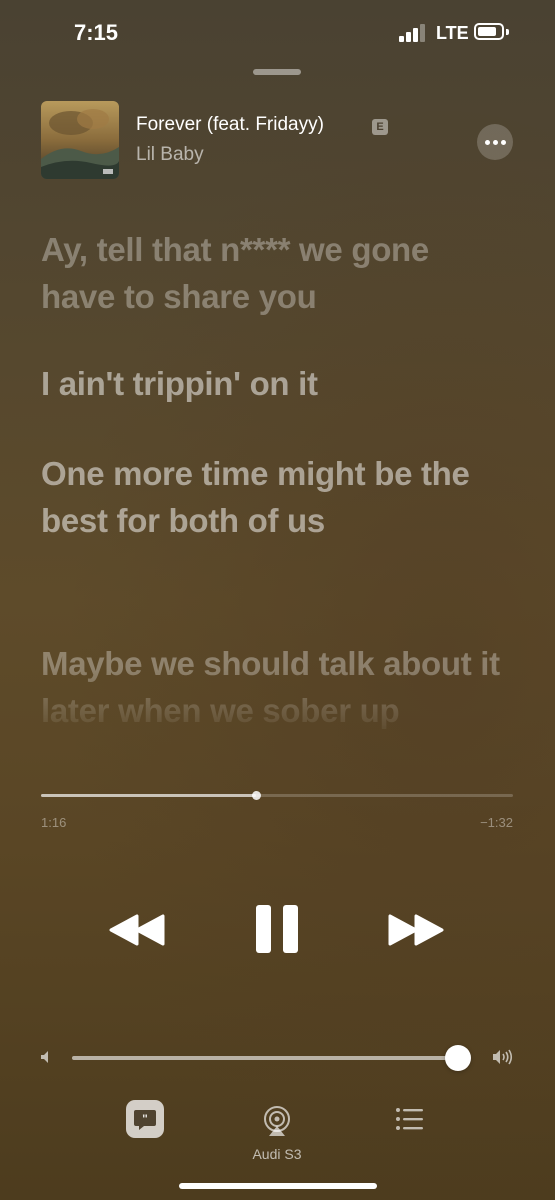 This screenshot has height=1200, width=555. I want to click on battery-tip, so click(507, 32).